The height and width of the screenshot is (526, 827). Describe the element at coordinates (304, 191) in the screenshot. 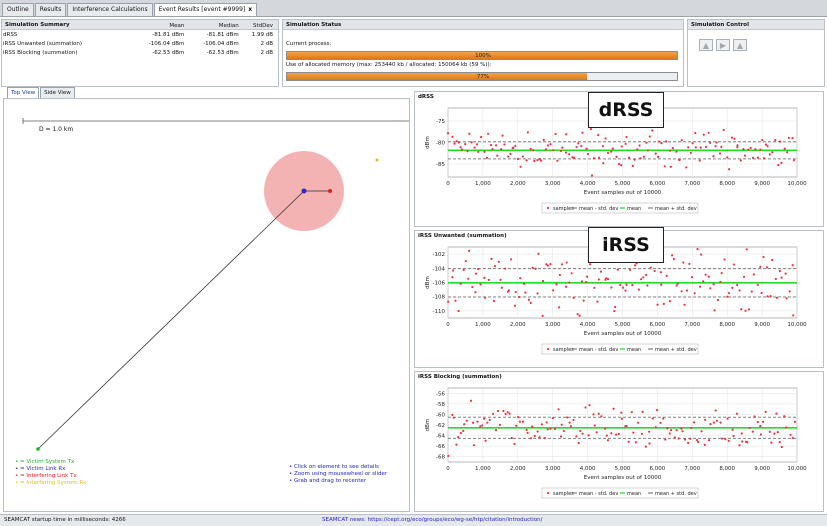

I see `victim-link-rx-marker` at that location.